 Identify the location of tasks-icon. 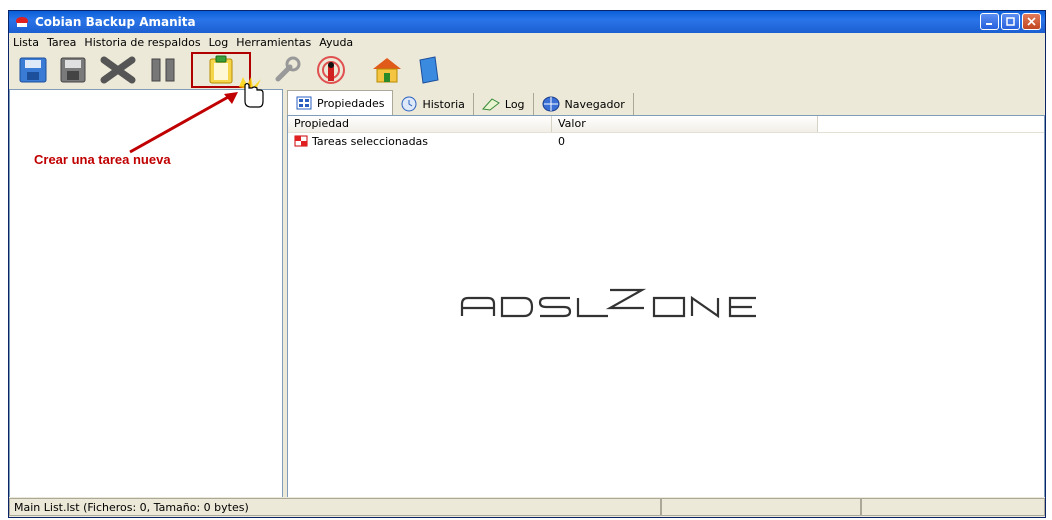
(301, 141).